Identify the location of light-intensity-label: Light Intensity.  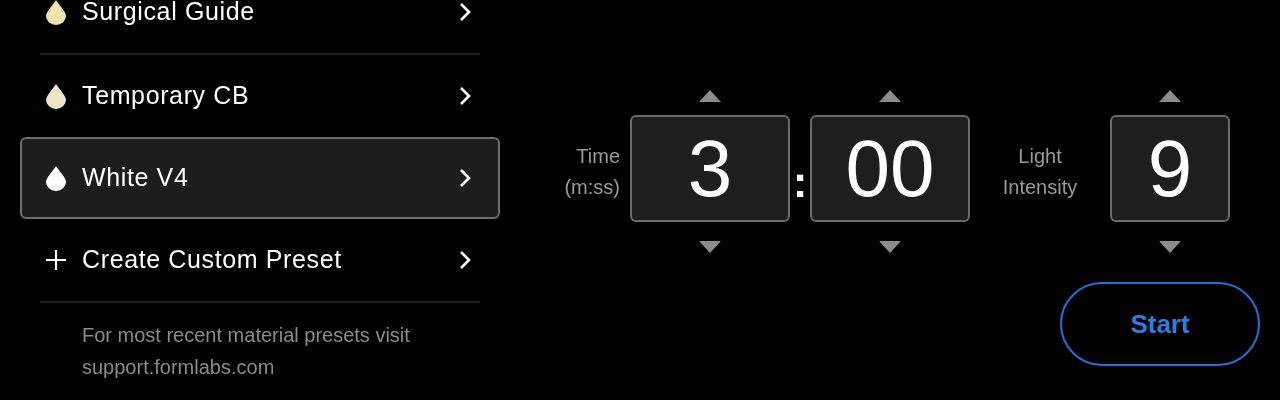
(1040, 172).